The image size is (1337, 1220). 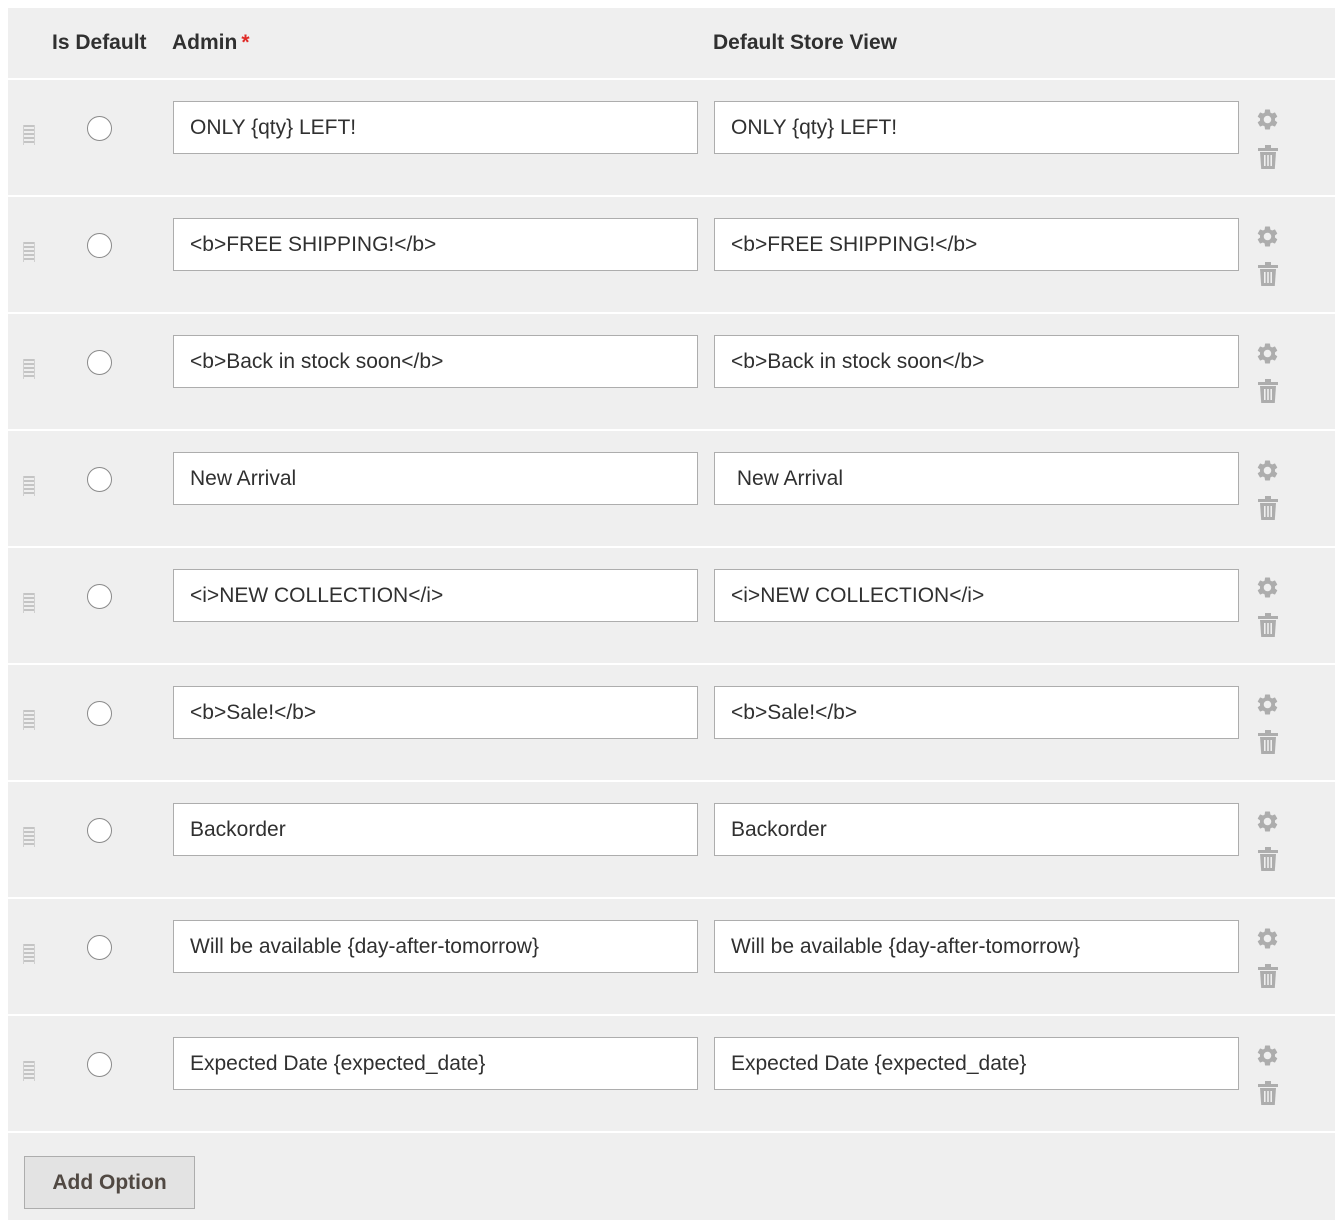 What do you see at coordinates (805, 42) in the screenshot?
I see `store-view-column-header: Default Store View` at bounding box center [805, 42].